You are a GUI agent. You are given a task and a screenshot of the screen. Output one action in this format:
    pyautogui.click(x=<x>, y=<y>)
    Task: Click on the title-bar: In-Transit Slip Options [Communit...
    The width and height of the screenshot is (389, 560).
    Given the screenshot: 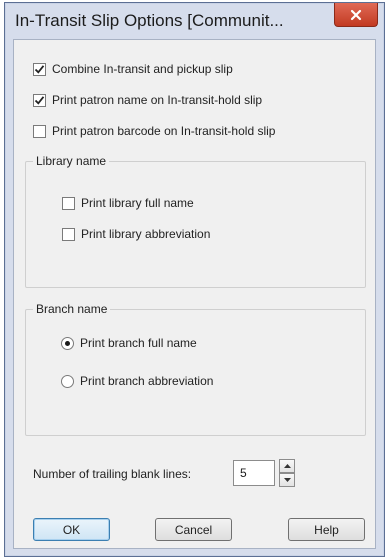 What is the action you would take?
    pyautogui.click(x=194, y=21)
    